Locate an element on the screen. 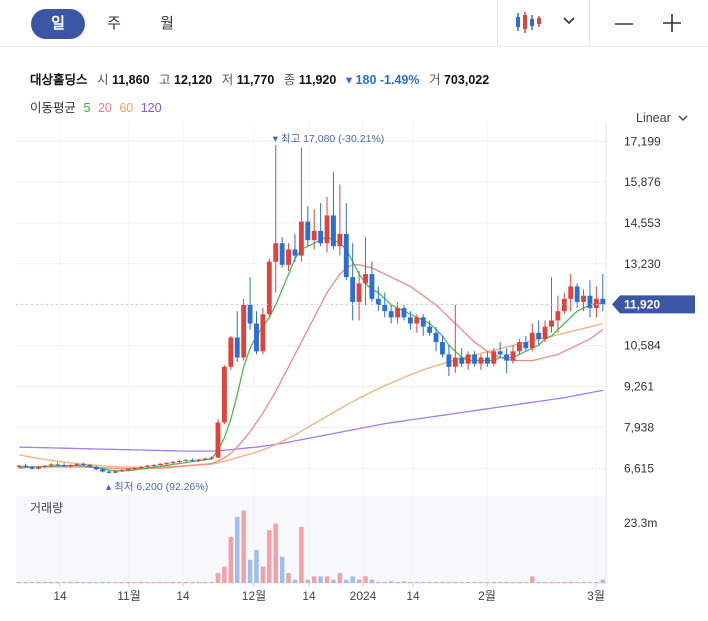  zoom-out-icon is located at coordinates (624, 24).